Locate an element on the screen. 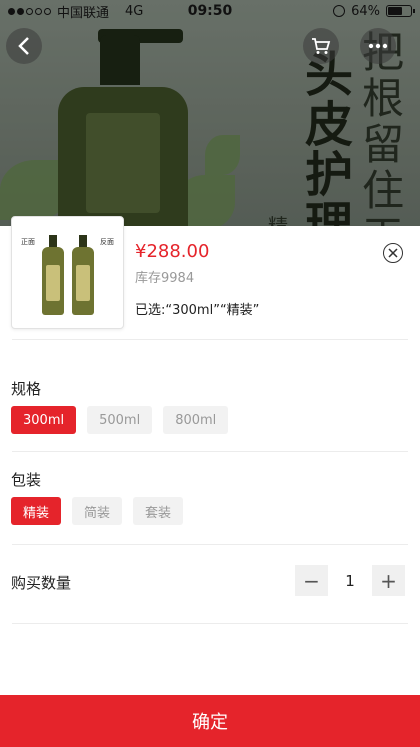 The height and width of the screenshot is (747, 420). carrier-name: 中国联通 is located at coordinates (83, 13).